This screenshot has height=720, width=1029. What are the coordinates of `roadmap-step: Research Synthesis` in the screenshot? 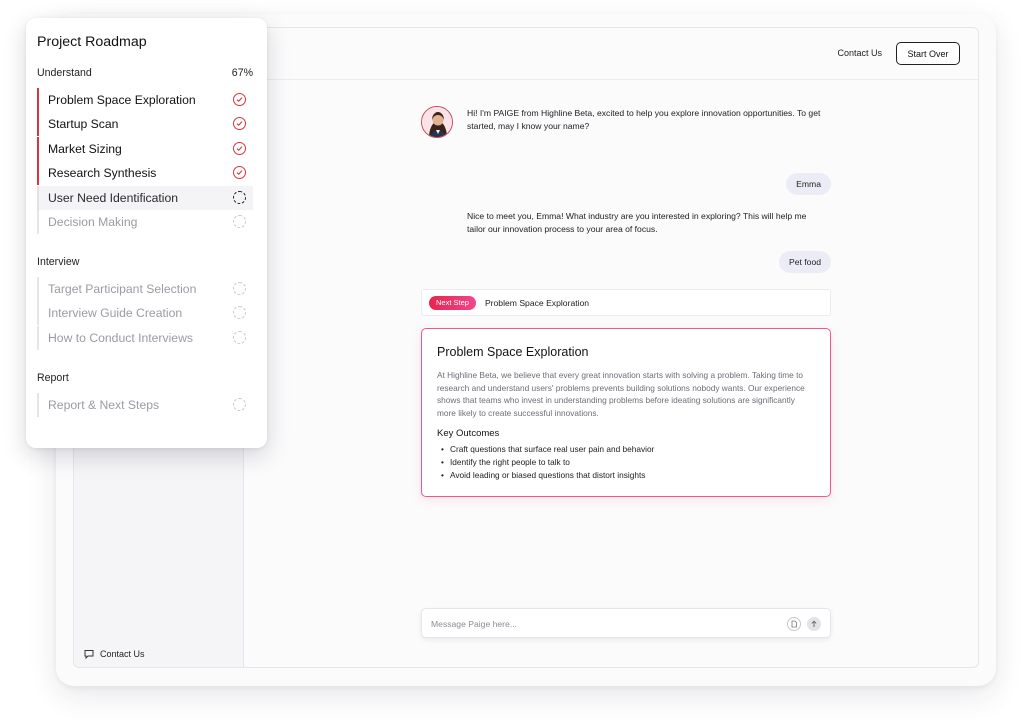 It's located at (145, 173).